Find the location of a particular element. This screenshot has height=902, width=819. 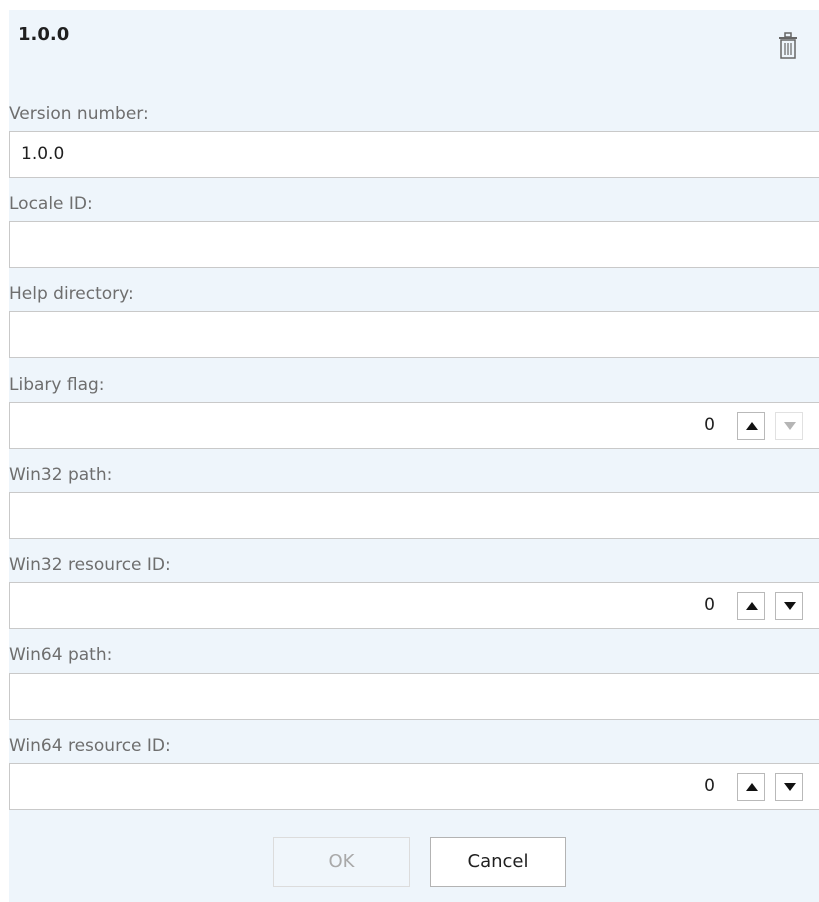

library-flag-value: 0 is located at coordinates (709, 425).